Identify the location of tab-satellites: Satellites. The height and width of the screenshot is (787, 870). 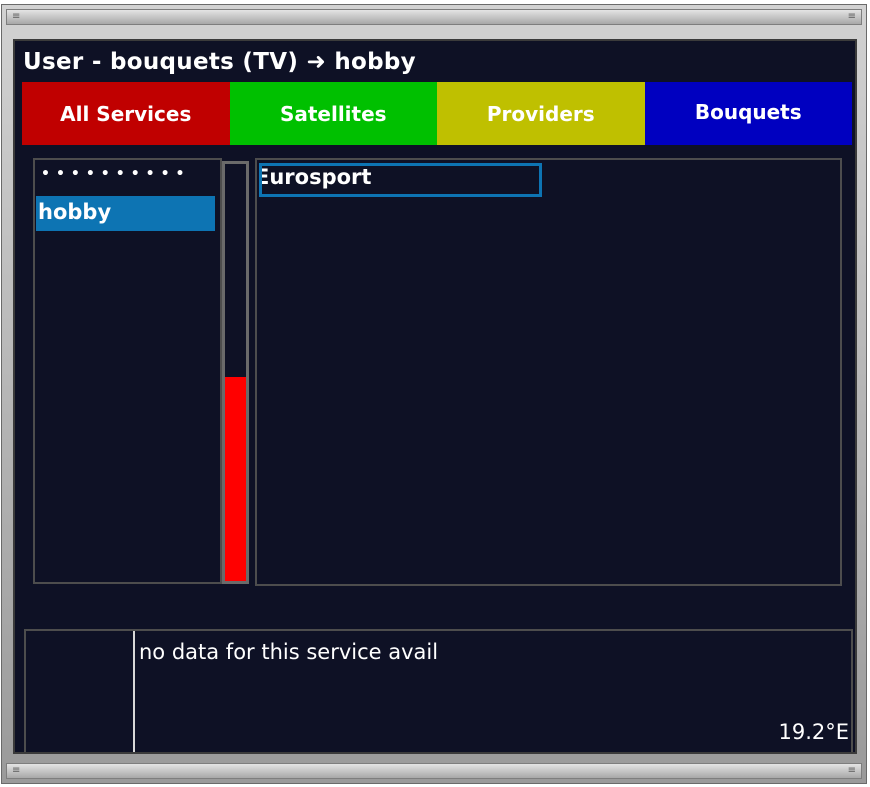
(333, 113).